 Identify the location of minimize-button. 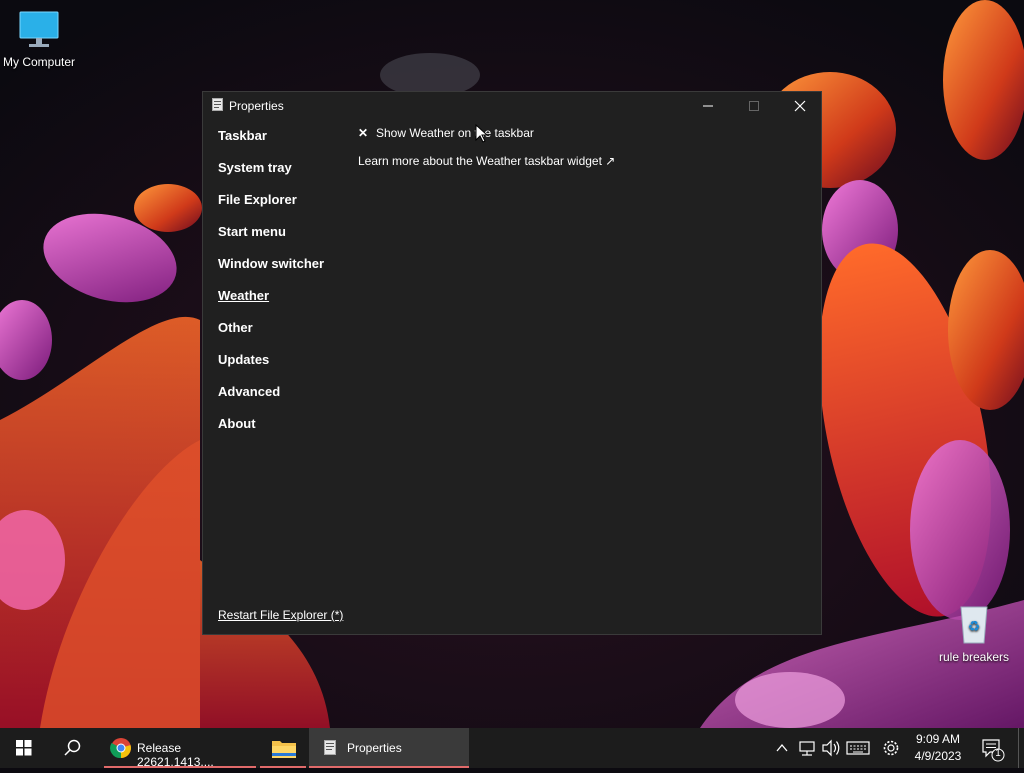
(708, 106).